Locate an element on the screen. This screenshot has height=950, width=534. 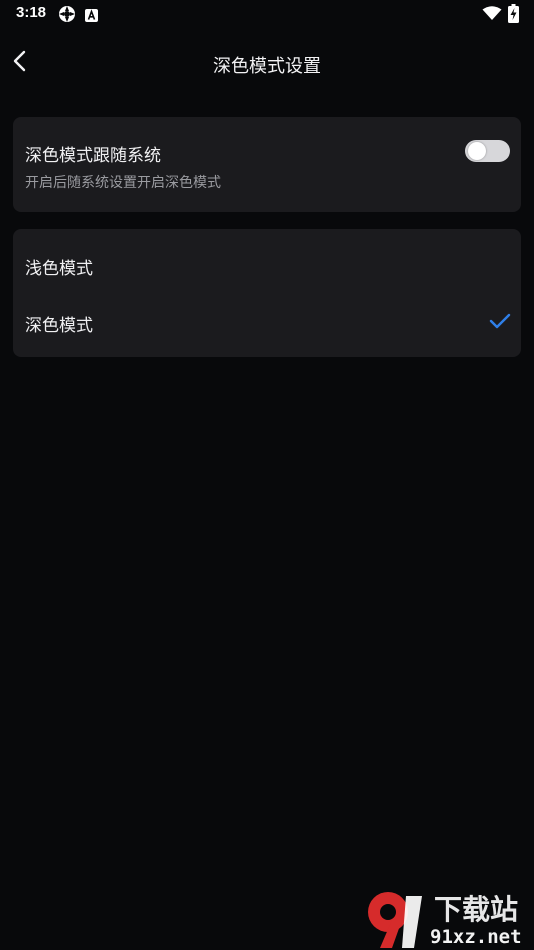
mode-selection-card: 浅色模式 深色模式 is located at coordinates (267, 293).